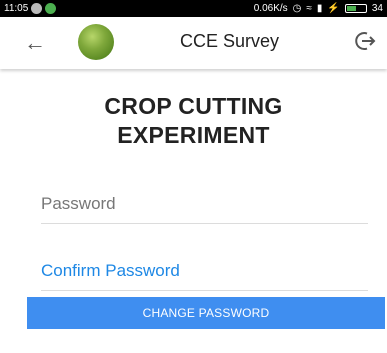 The image size is (387, 353). What do you see at coordinates (309, 8) in the screenshot?
I see `wifi-icon: ≈` at bounding box center [309, 8].